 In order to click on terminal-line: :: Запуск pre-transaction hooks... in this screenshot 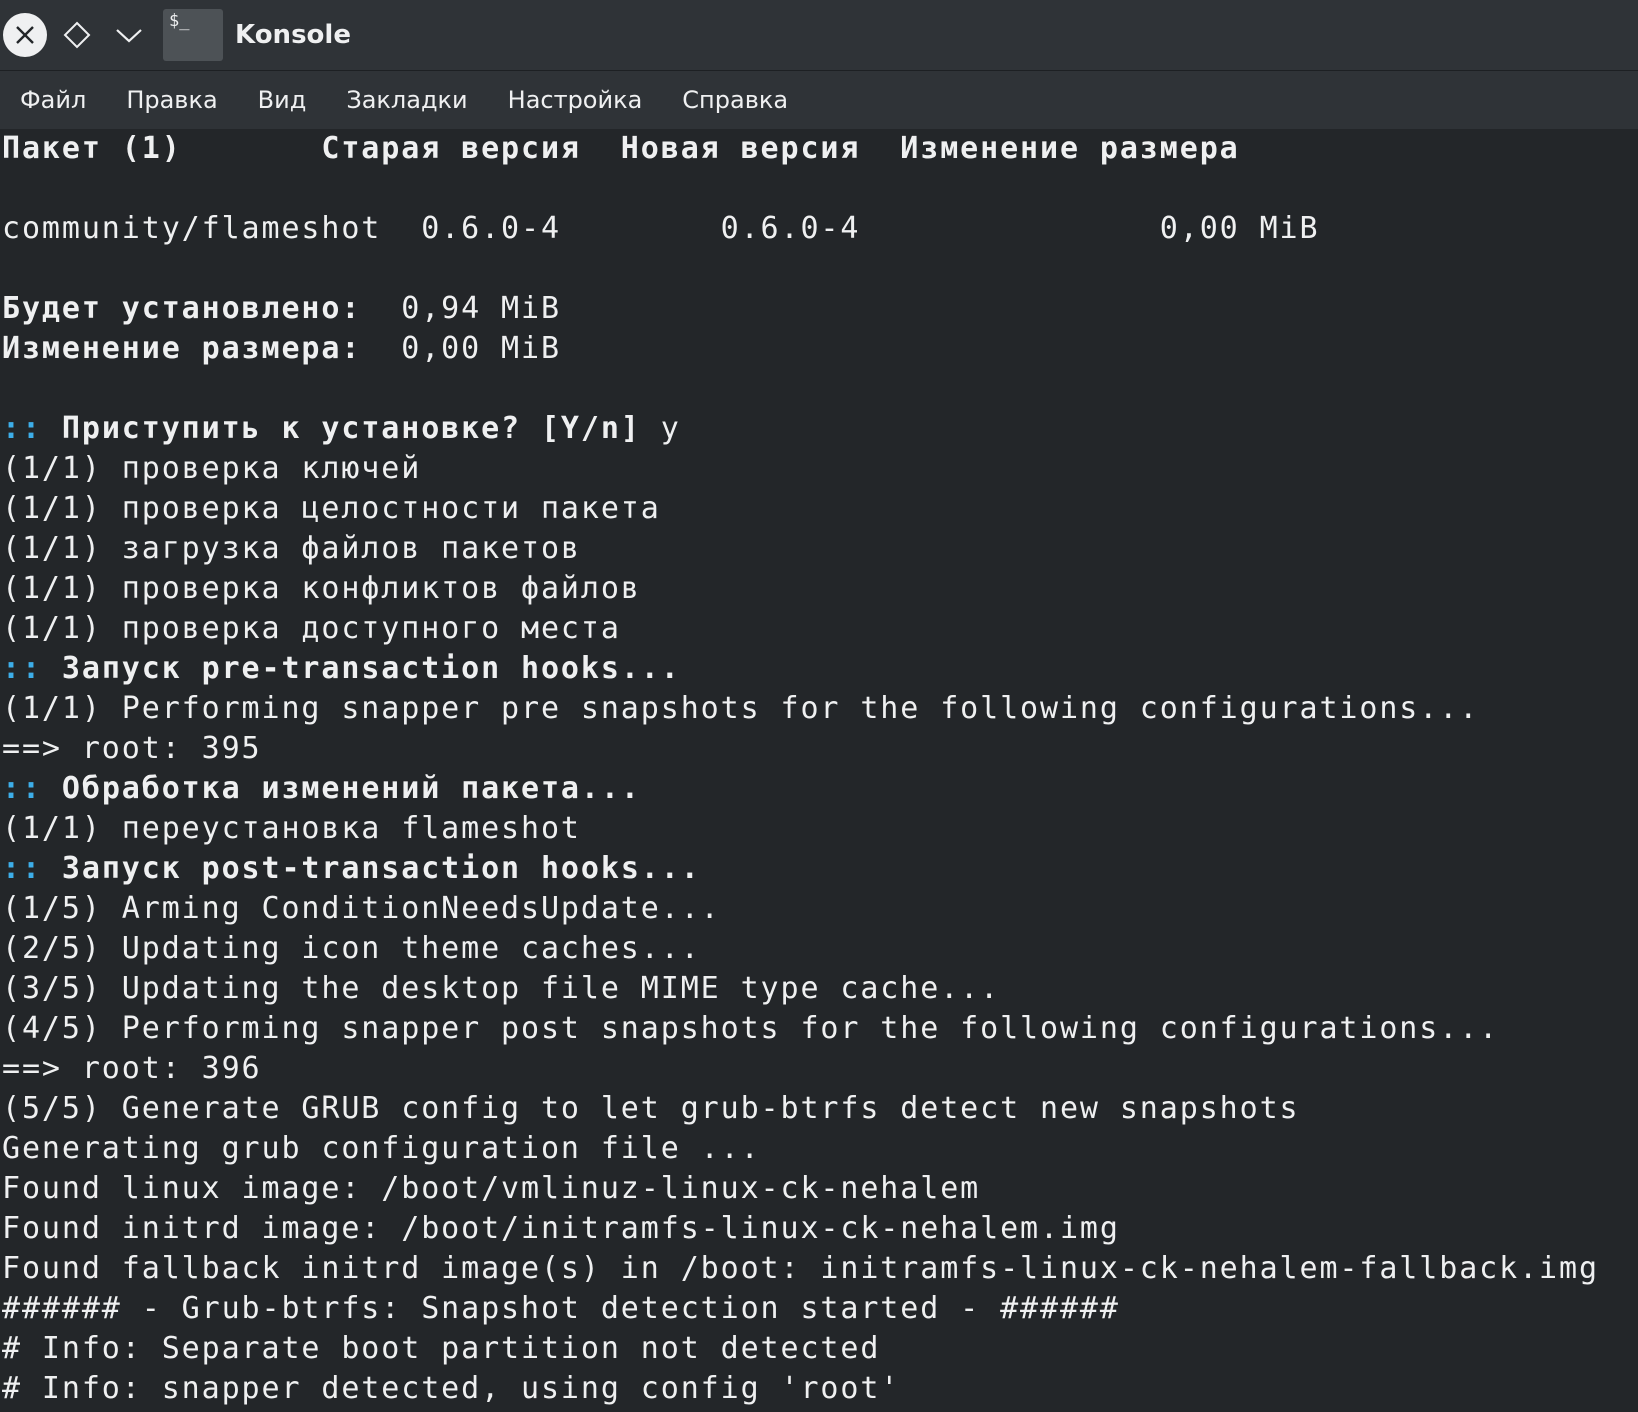, I will do `click(820, 669)`.